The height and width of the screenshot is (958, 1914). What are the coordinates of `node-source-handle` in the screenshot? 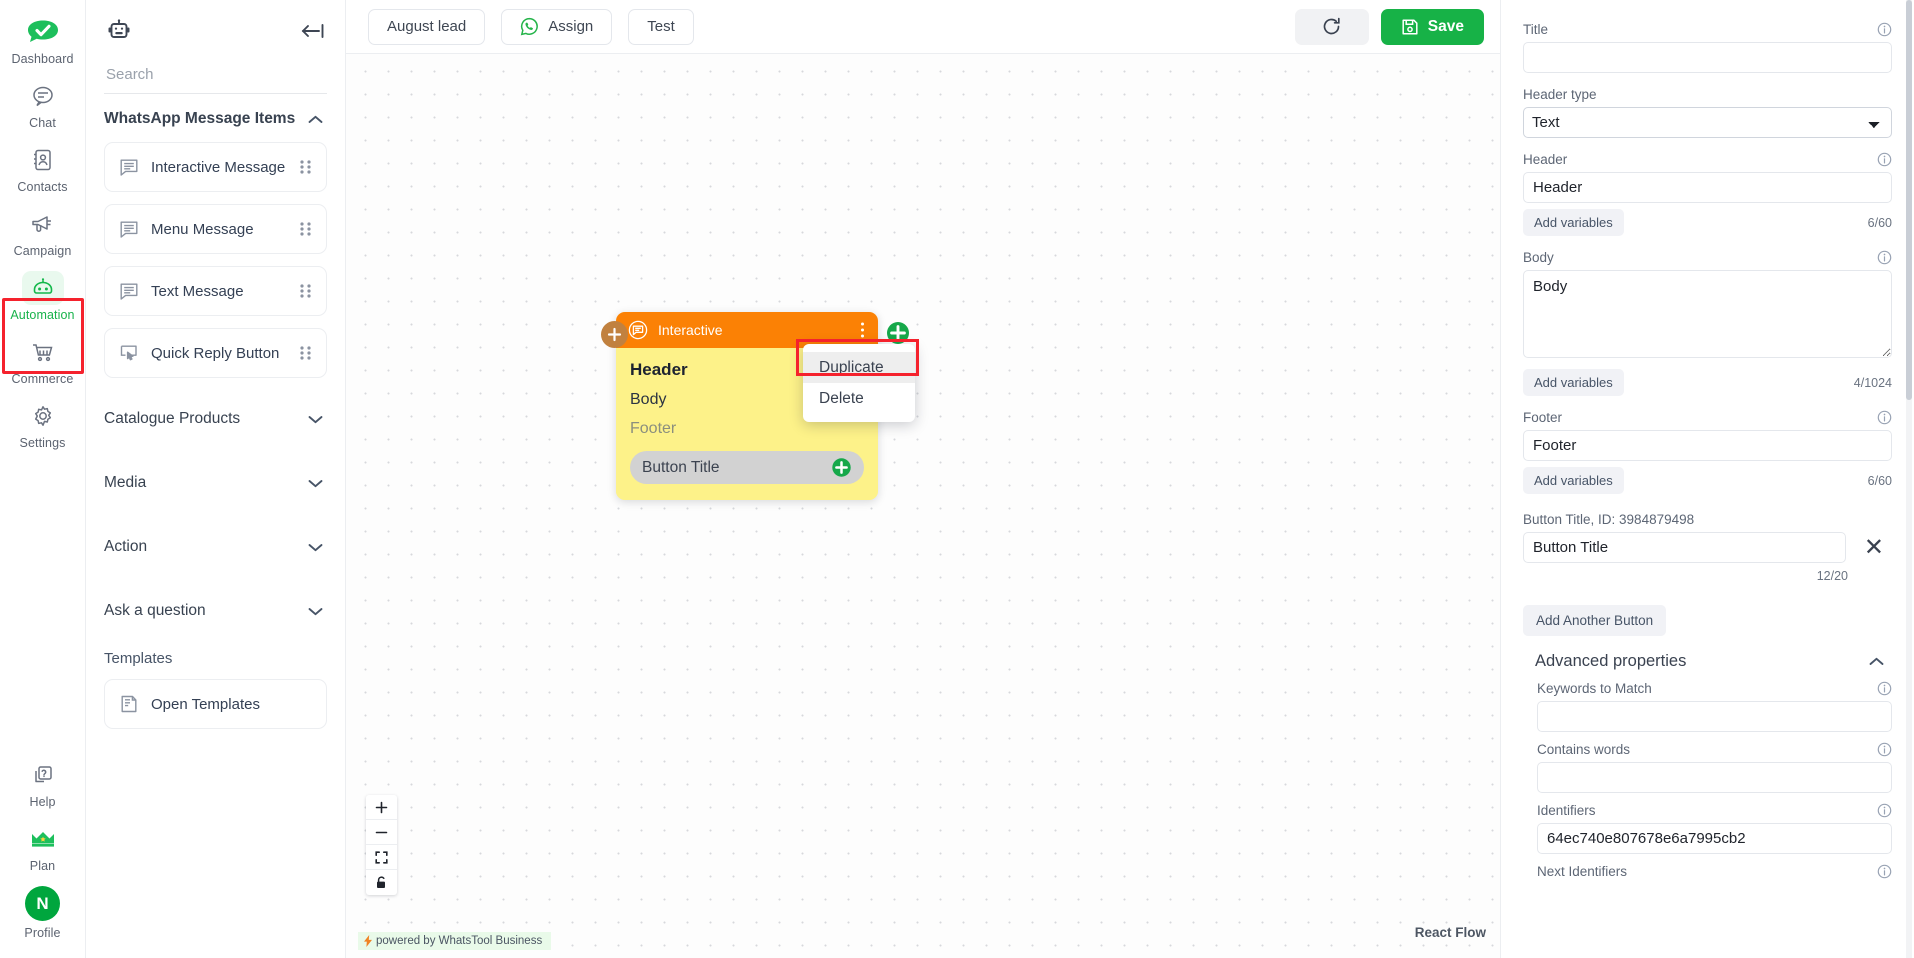 It's located at (898, 333).